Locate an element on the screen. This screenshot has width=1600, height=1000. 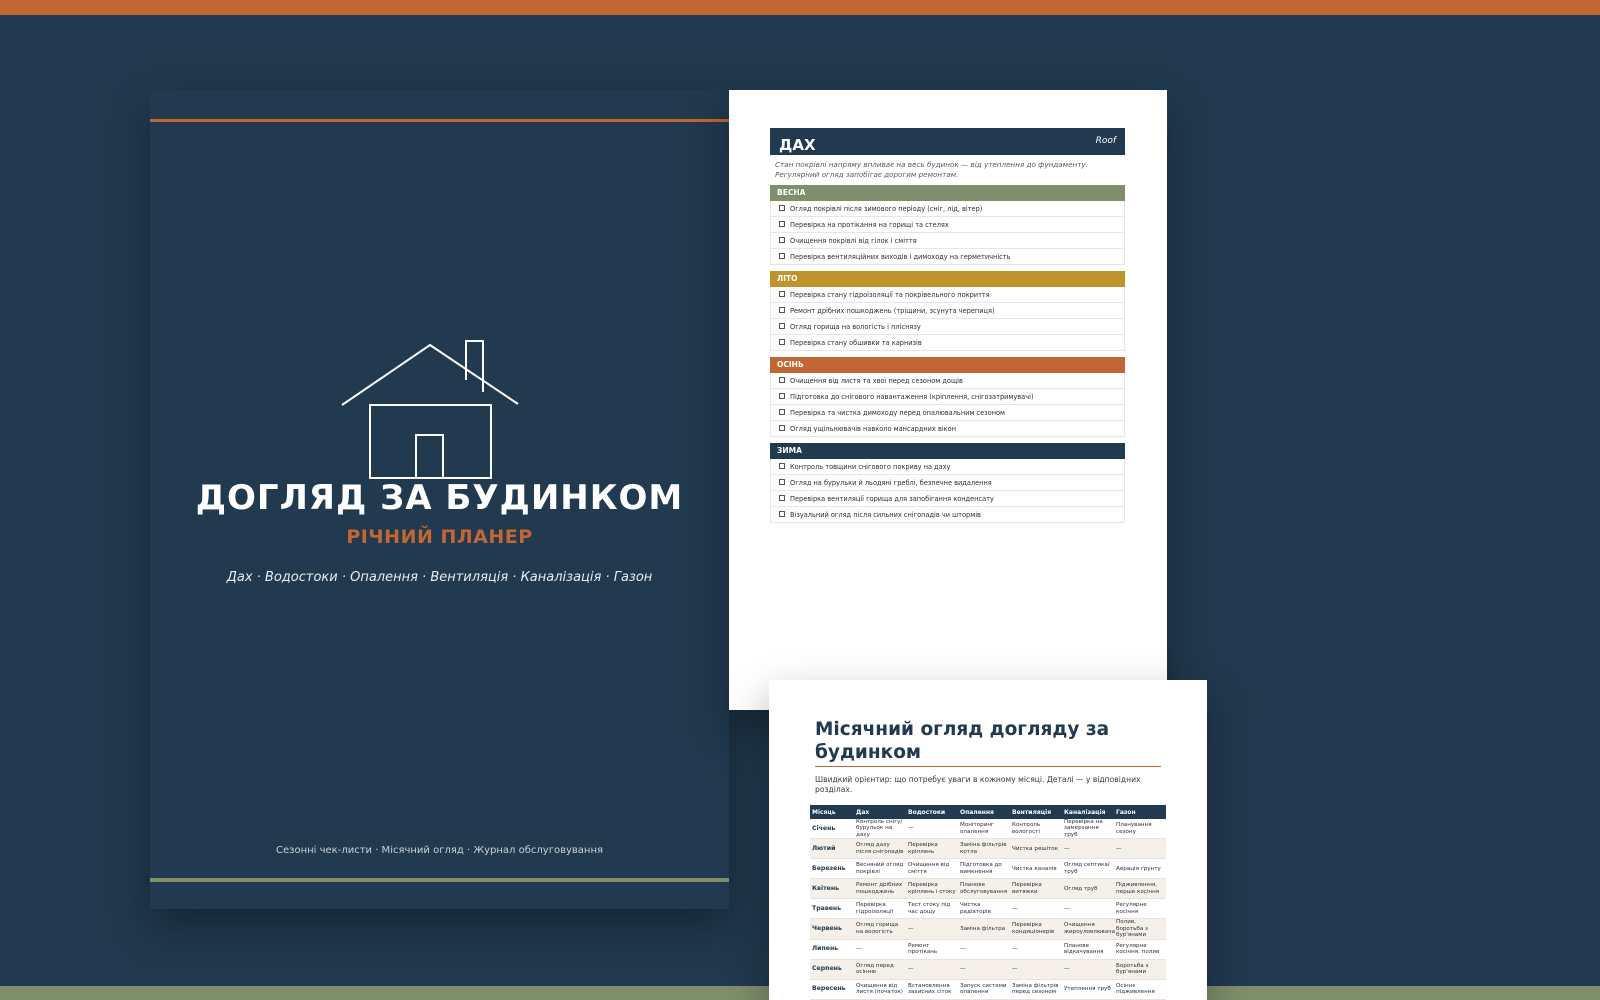
table-cell: Перевірка гідроізоляції is located at coordinates (880, 909).